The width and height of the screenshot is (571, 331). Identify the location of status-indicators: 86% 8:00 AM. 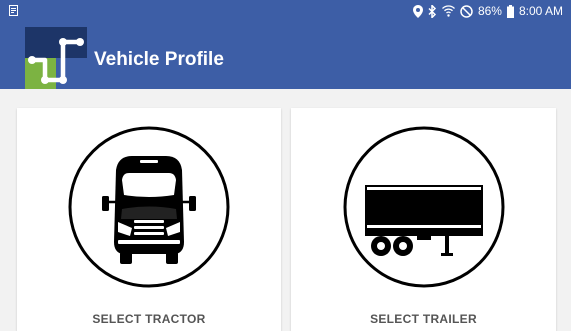
(487, 11).